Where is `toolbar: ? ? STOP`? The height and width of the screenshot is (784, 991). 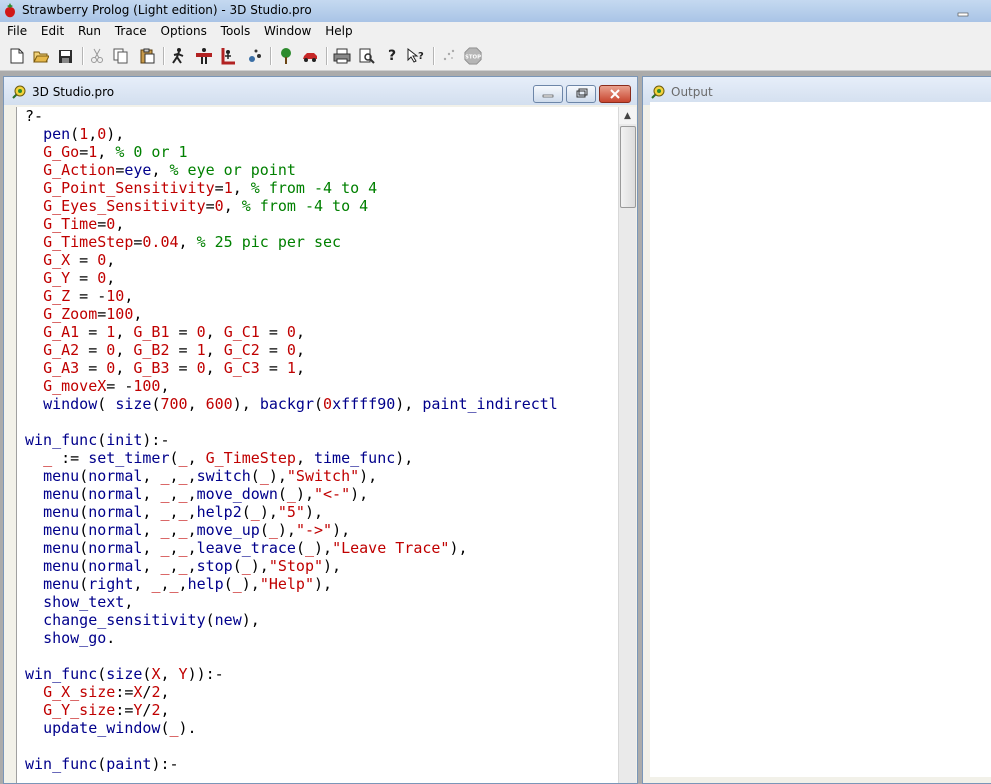
toolbar: ? ? STOP is located at coordinates (495, 56).